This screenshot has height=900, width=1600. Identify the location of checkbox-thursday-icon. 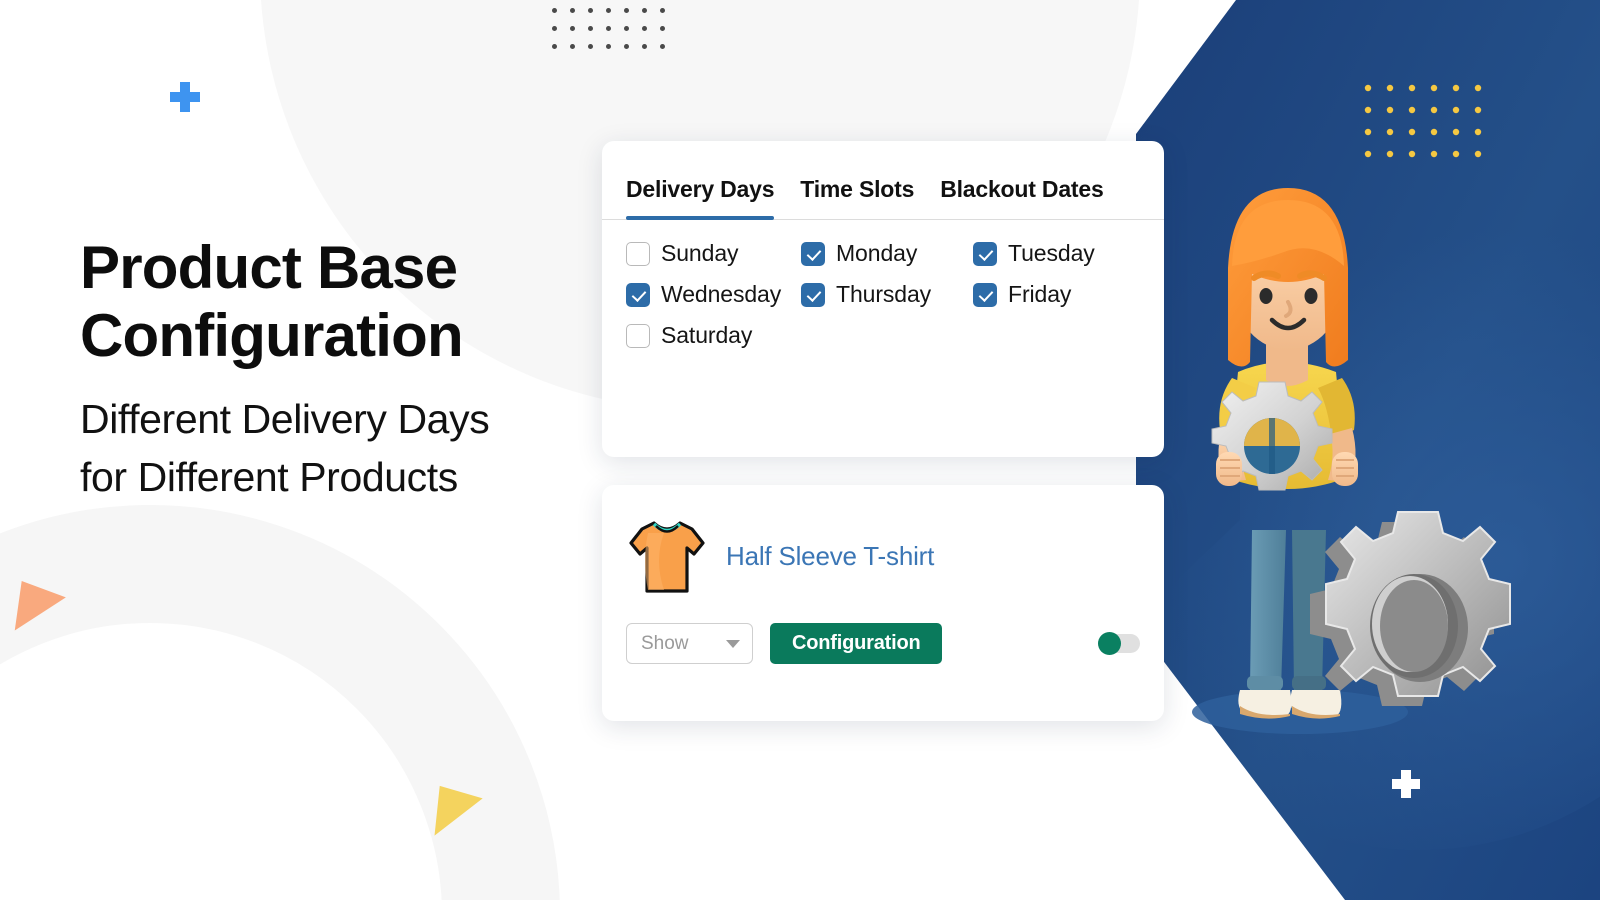
(813, 294).